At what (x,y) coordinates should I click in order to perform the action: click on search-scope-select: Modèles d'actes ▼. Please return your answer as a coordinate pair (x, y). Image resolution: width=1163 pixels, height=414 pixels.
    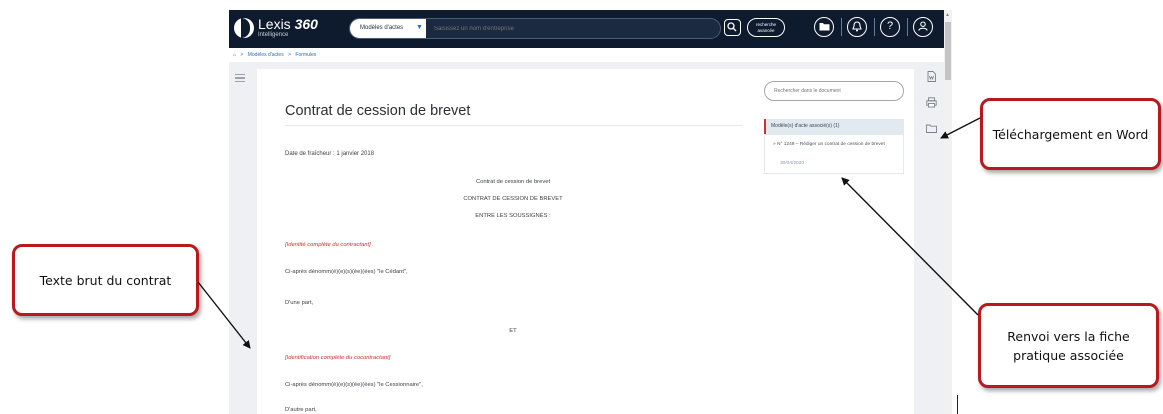
    Looking at the image, I should click on (388, 28).